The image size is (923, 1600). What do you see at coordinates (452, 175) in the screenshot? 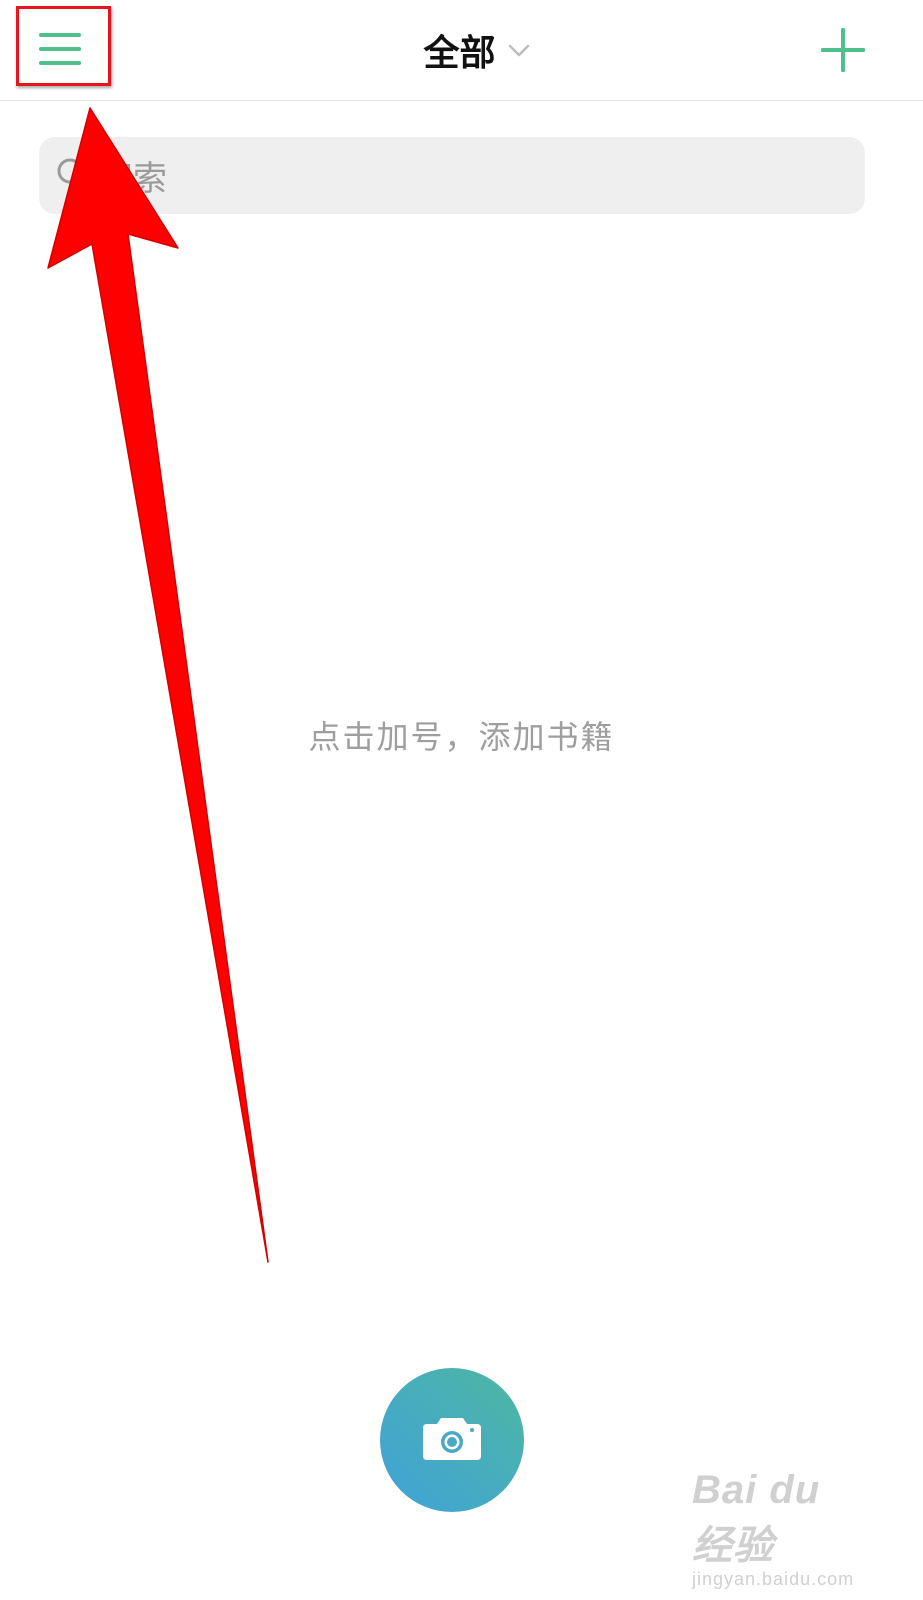
I see `search-input: 搜索` at bounding box center [452, 175].